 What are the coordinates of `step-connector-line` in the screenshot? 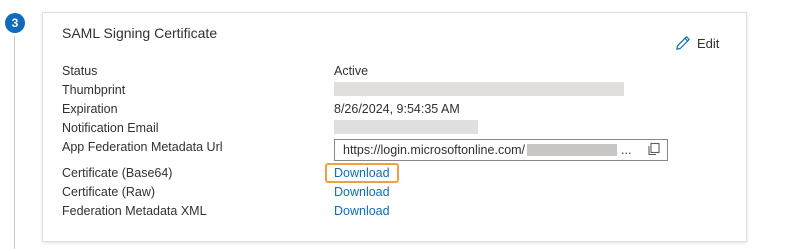 It's located at (14, 142).